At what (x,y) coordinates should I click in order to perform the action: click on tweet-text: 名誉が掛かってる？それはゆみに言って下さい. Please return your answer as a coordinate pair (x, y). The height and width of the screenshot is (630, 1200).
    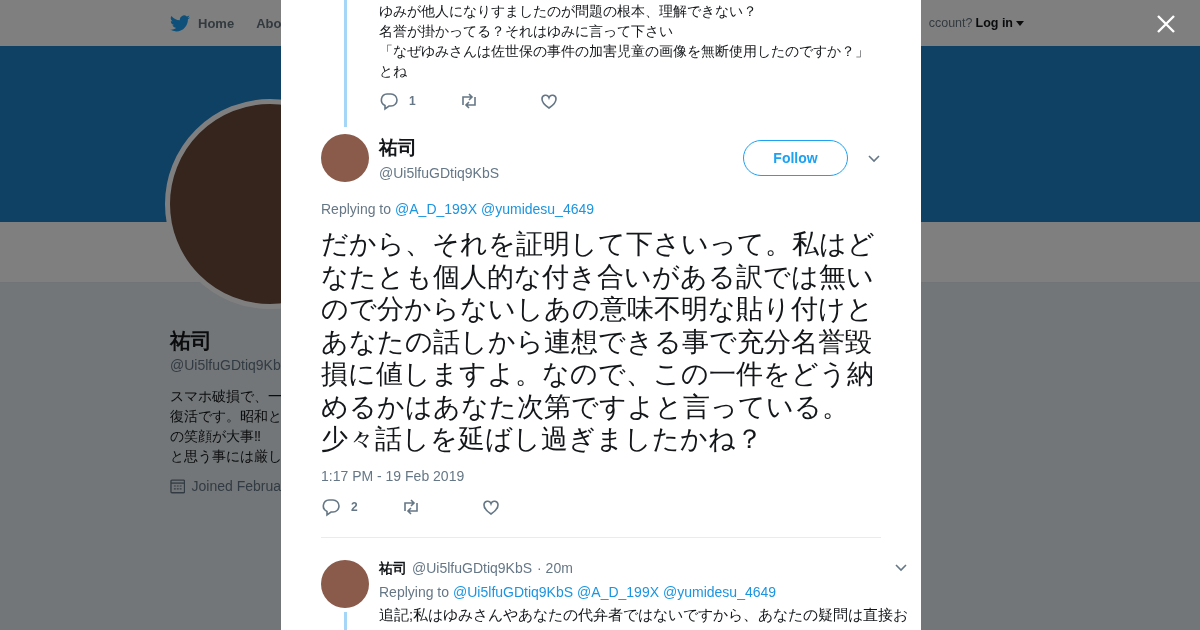
    Looking at the image, I should click on (526, 31).